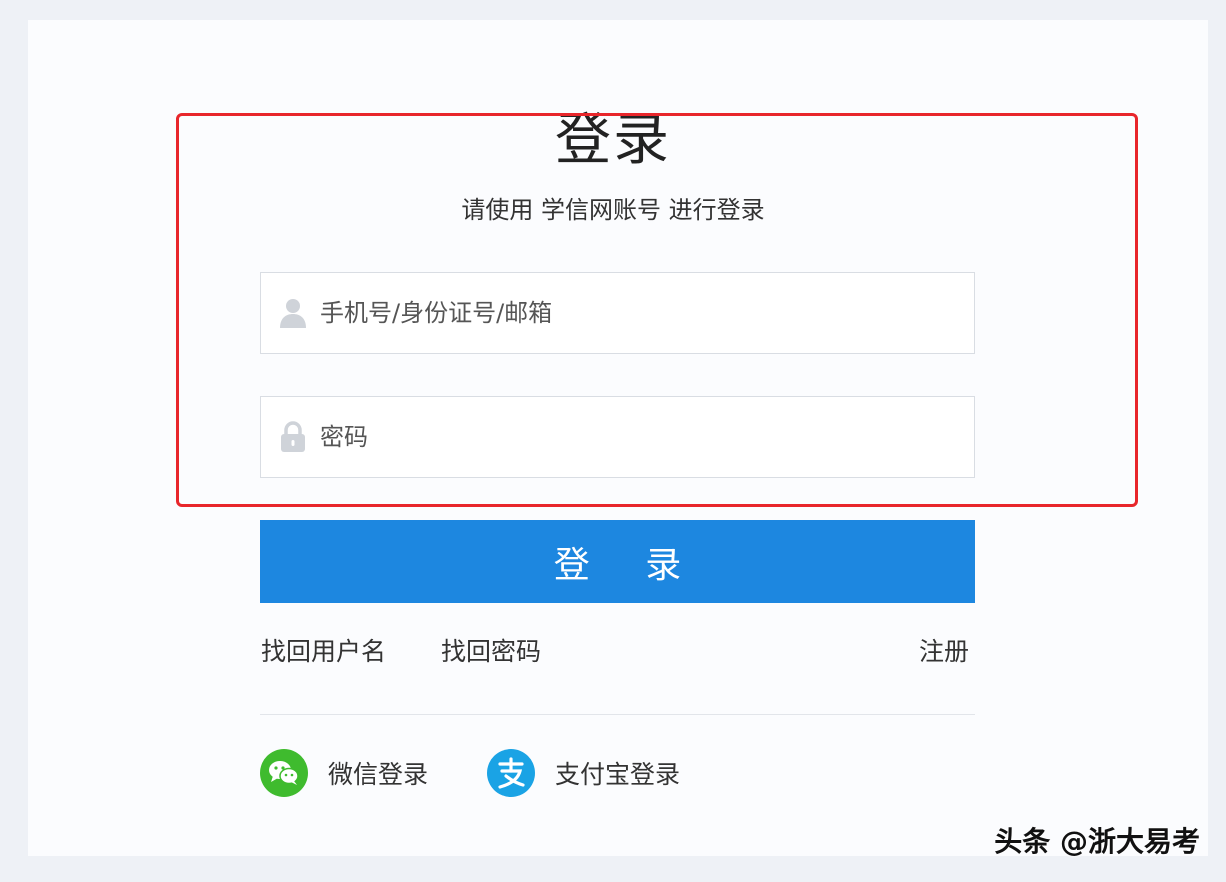 The width and height of the screenshot is (1226, 882). I want to click on alipay-login-label: 支付宝登录, so click(618, 774).